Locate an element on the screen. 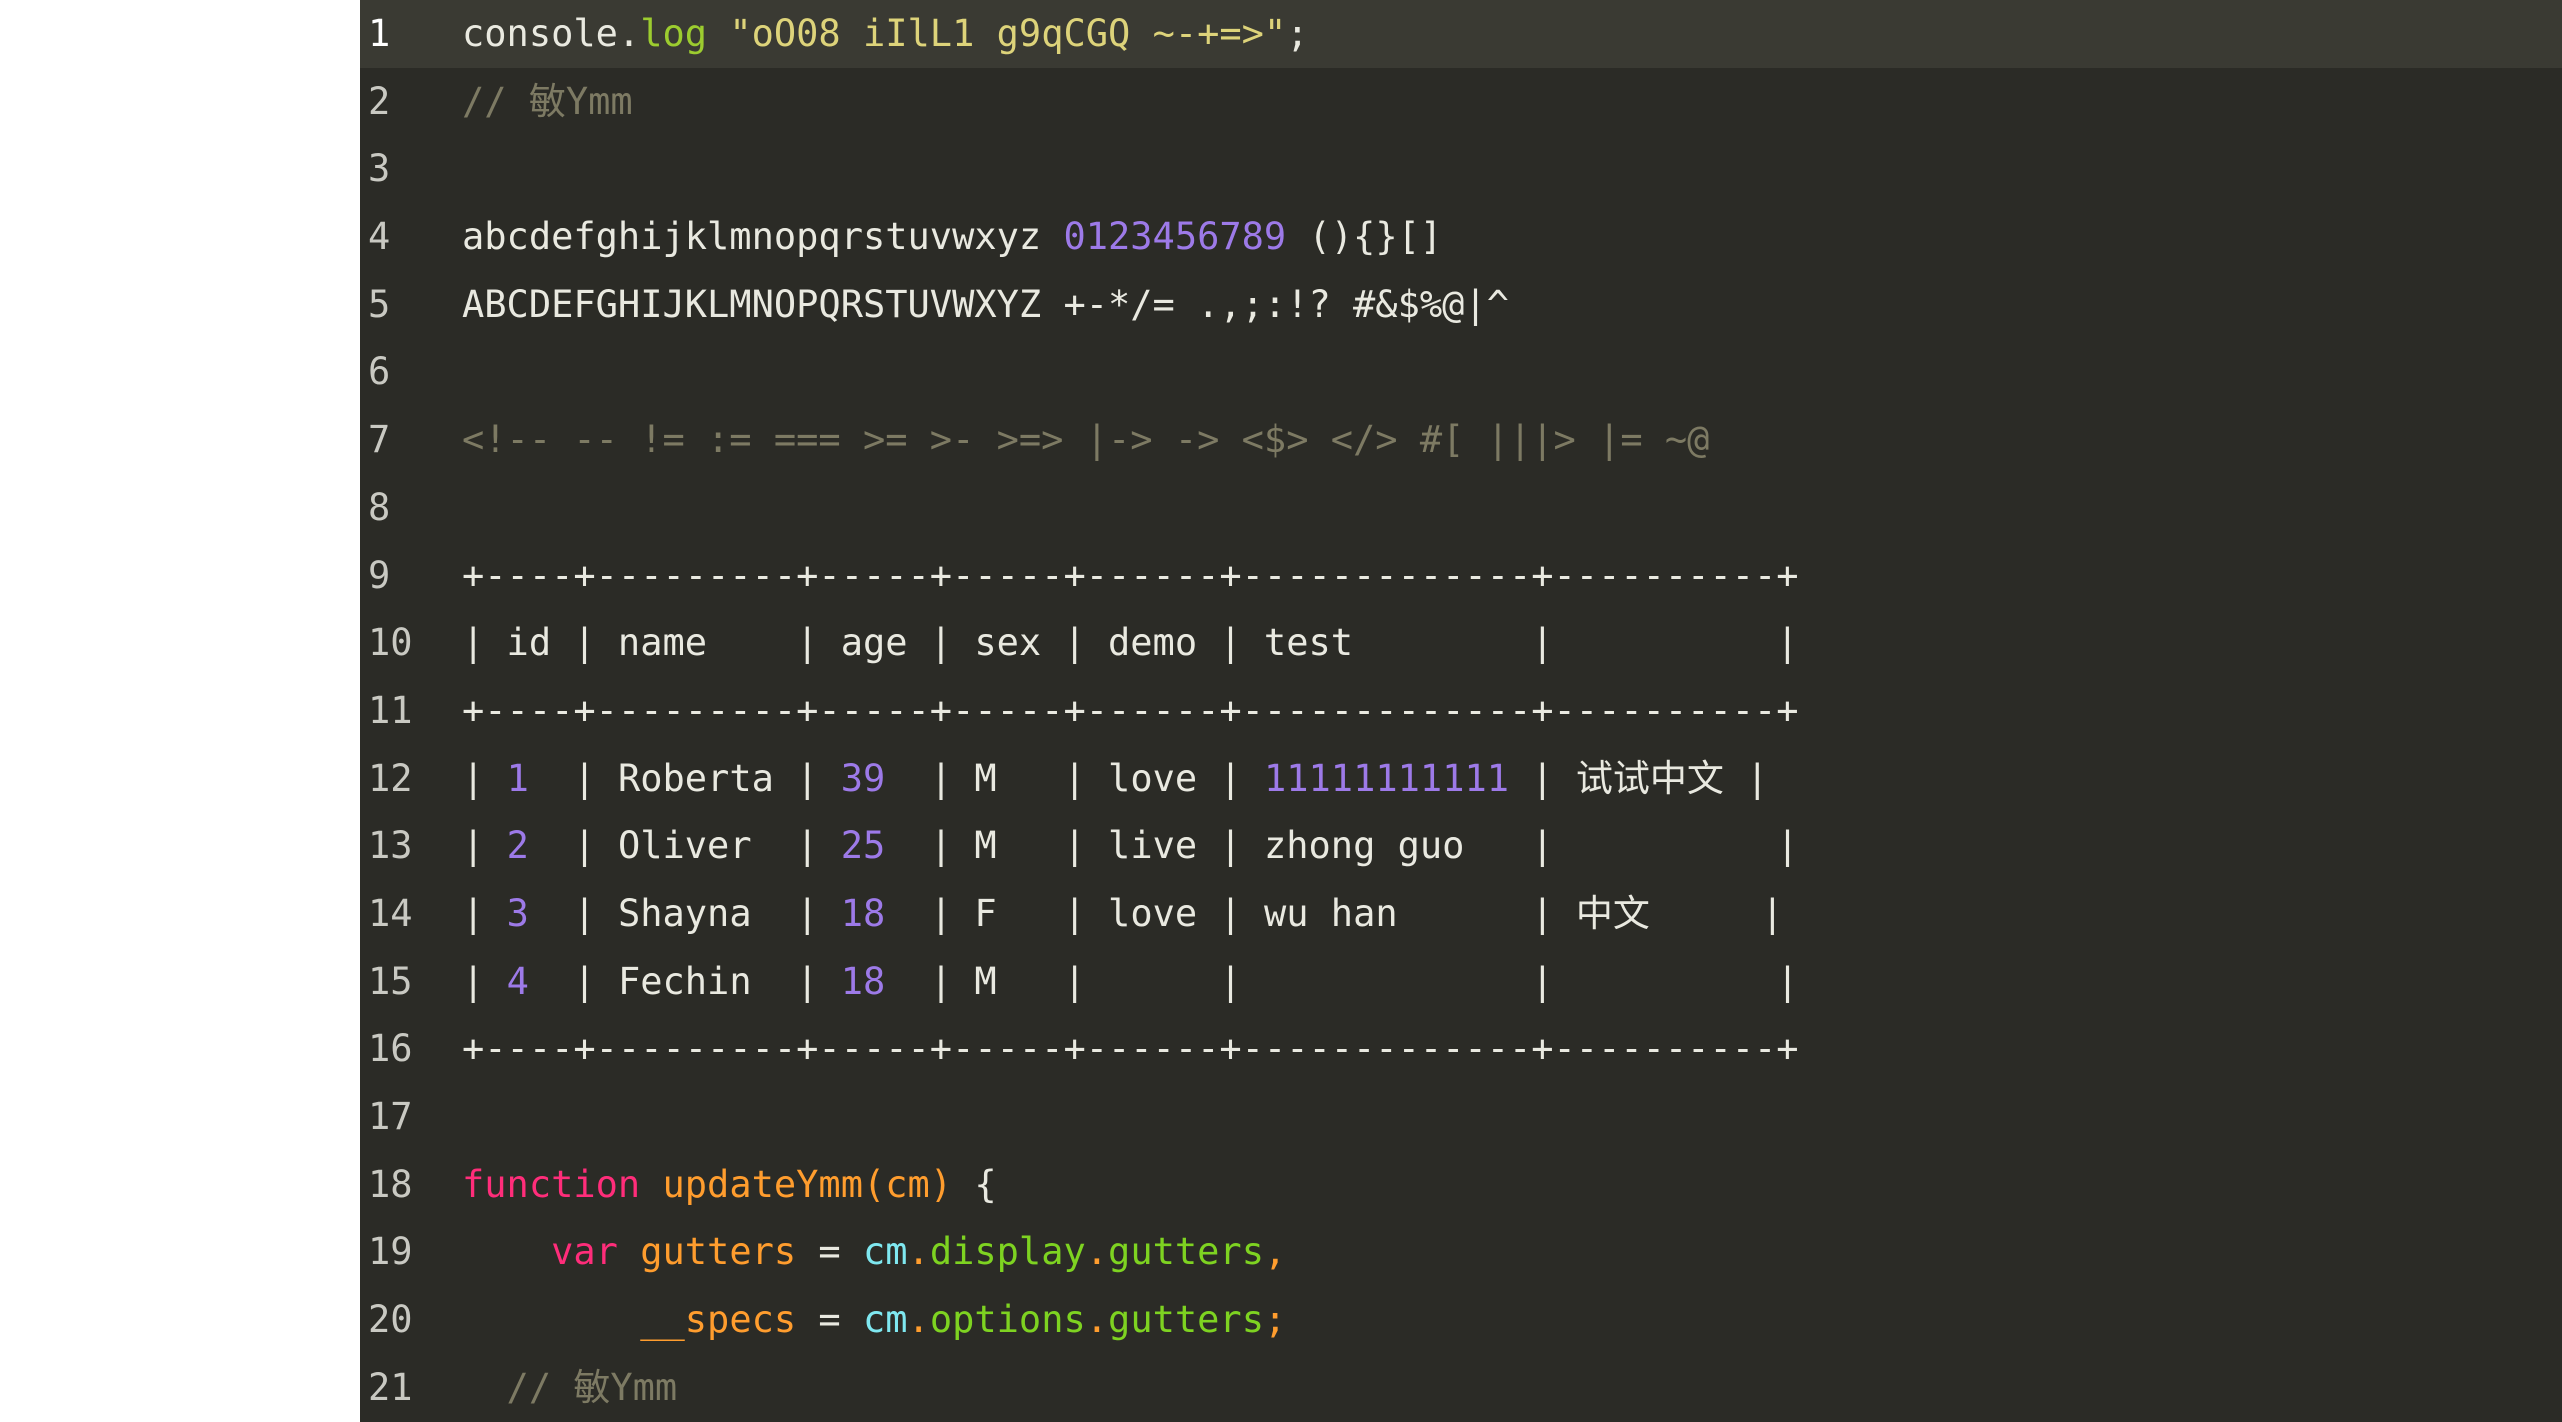 The height and width of the screenshot is (1422, 2562). line-number: 10 is located at coordinates (390, 643).